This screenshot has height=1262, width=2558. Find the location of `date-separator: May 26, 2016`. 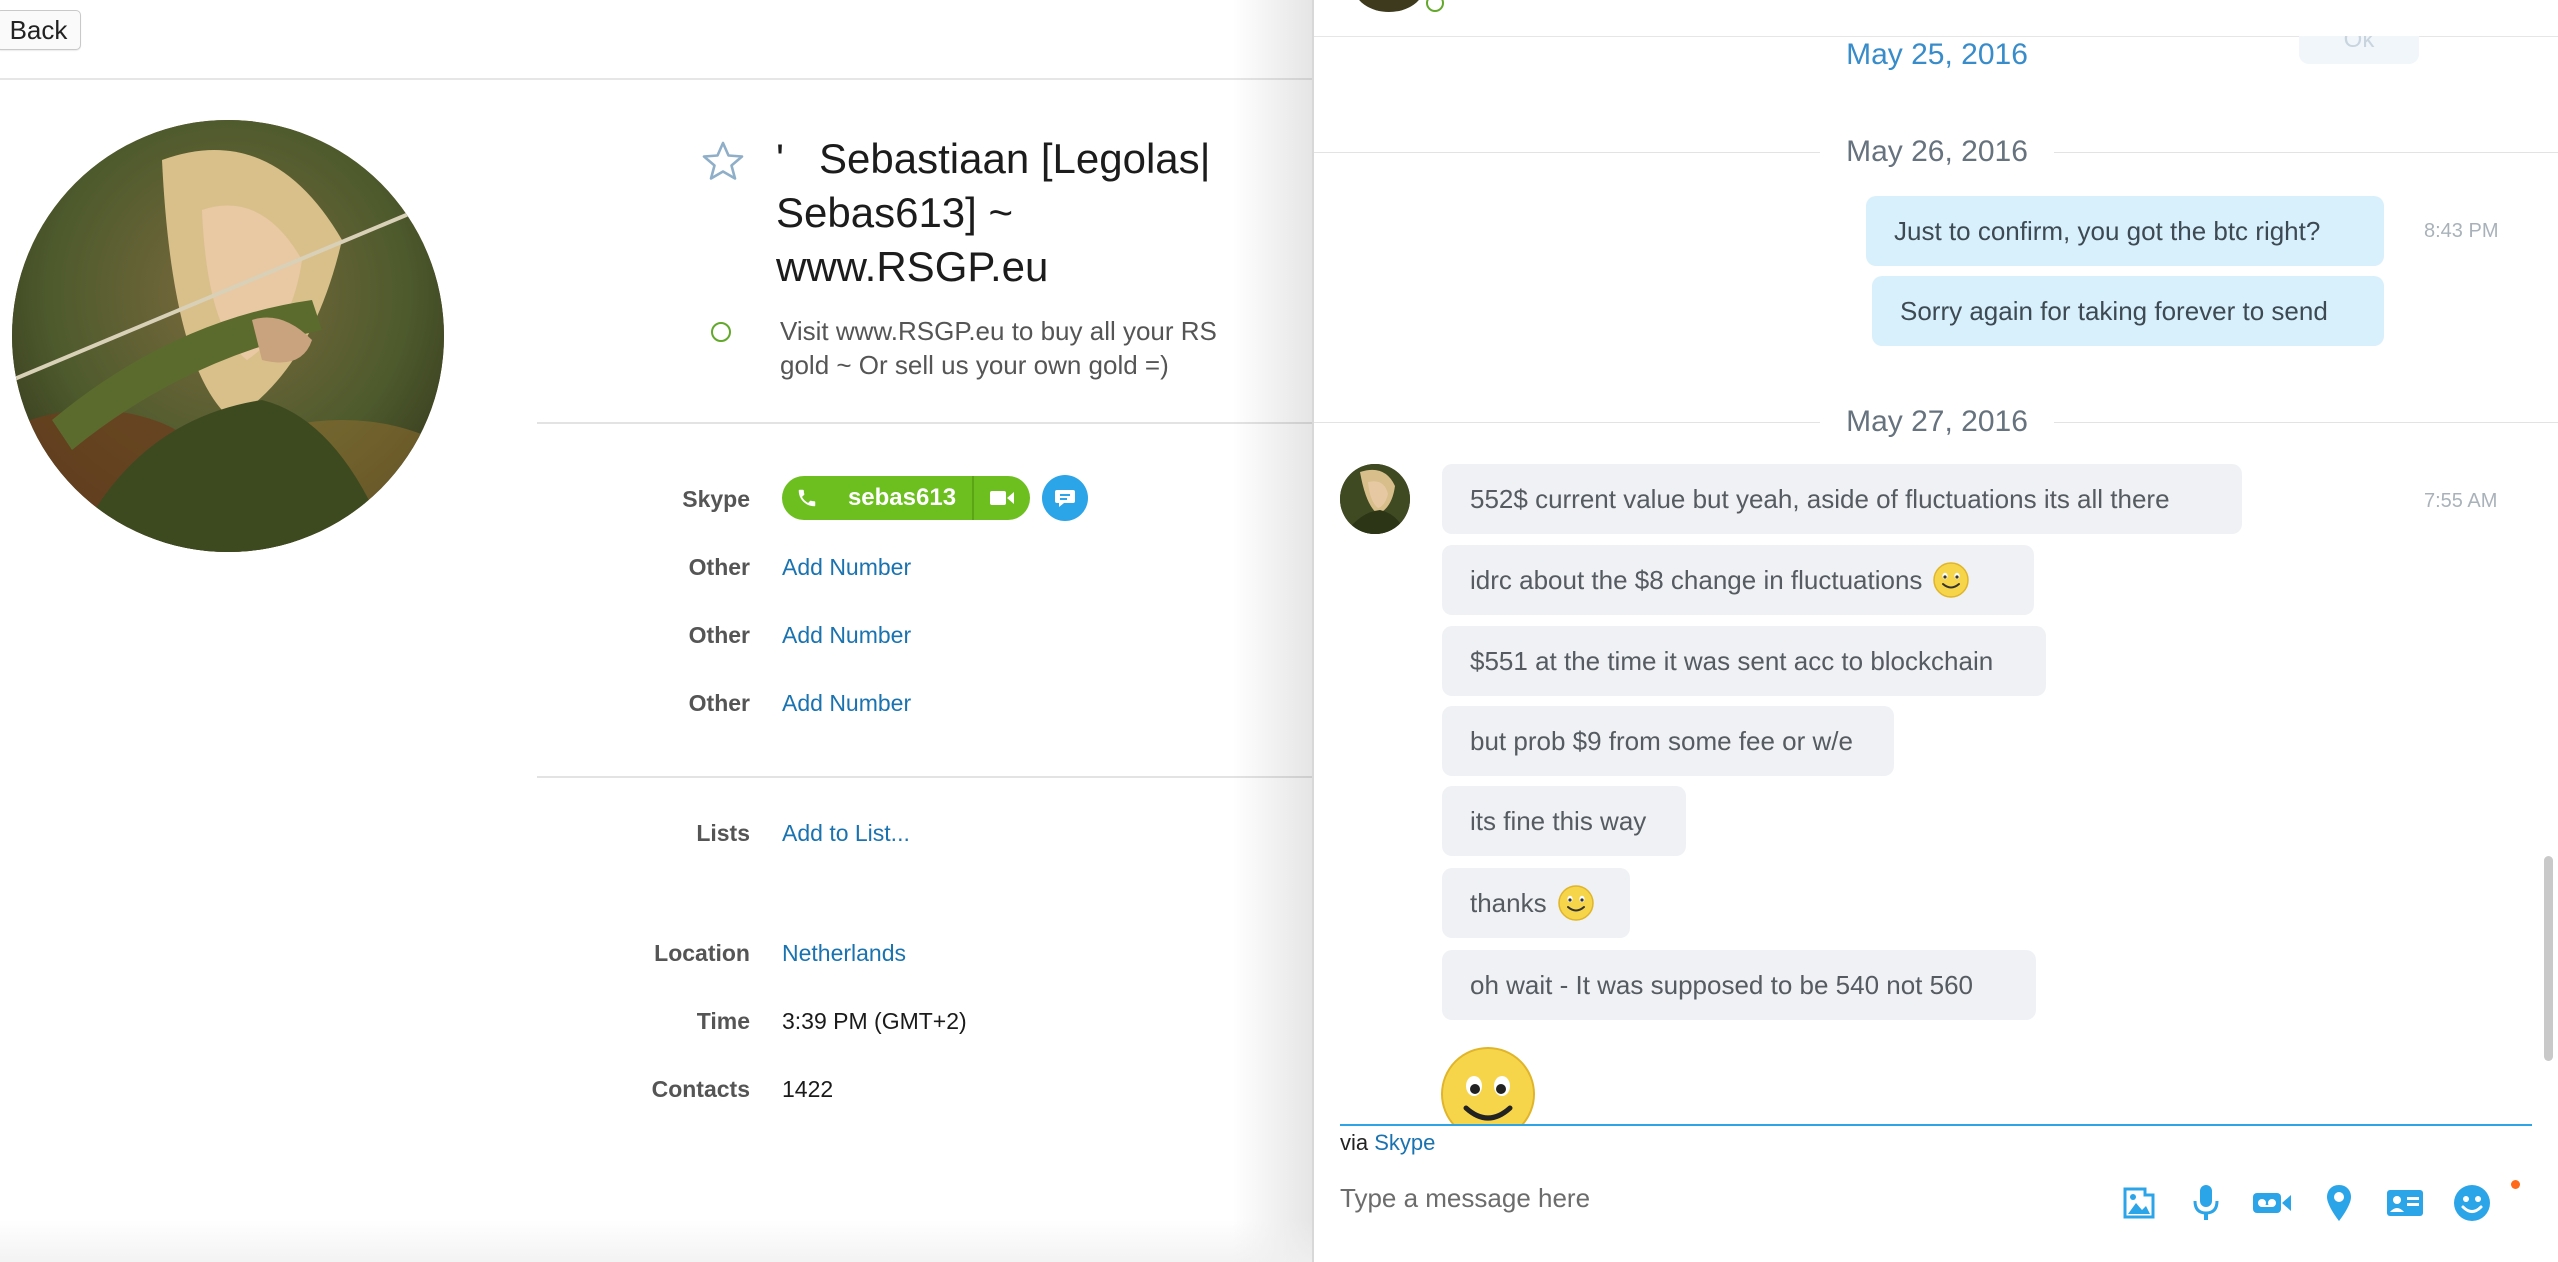

date-separator: May 26, 2016 is located at coordinates (1936, 152).